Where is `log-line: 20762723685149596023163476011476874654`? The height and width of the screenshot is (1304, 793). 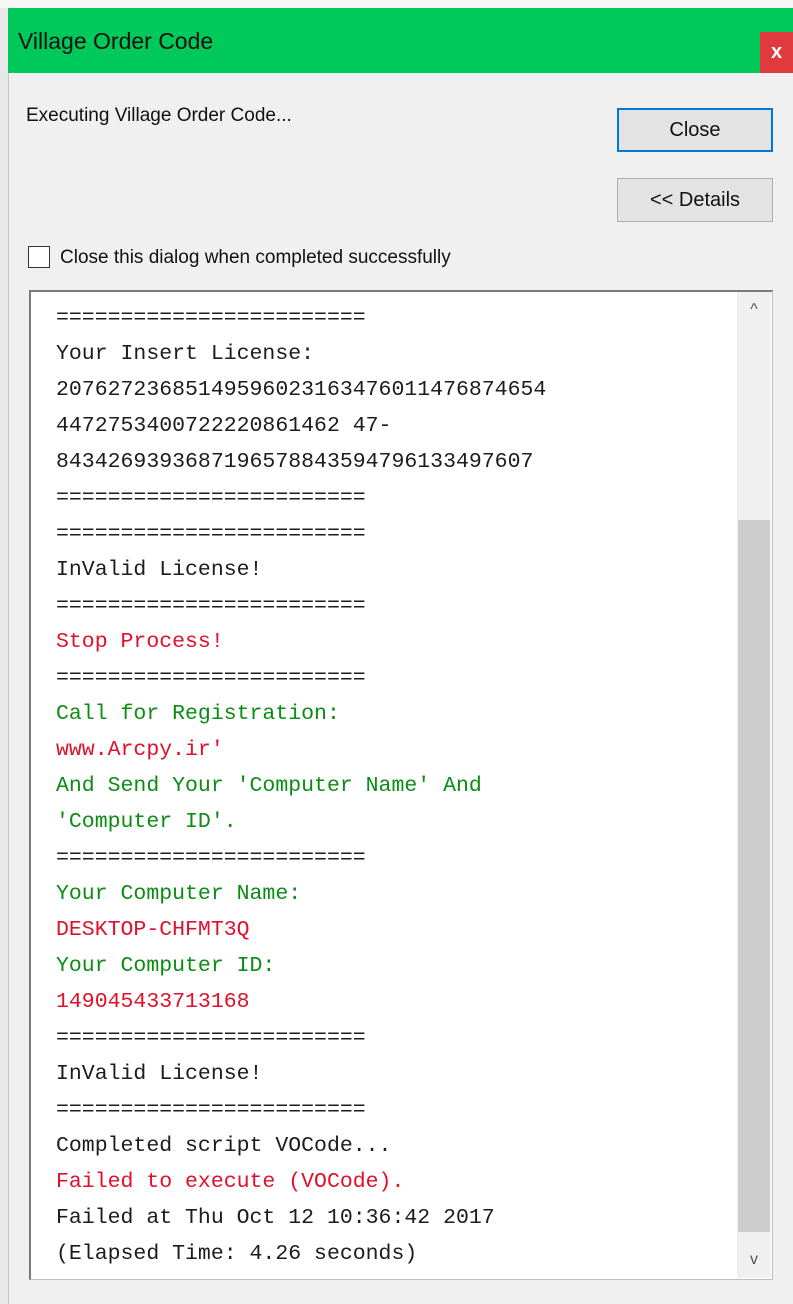
log-line: 20762723685149596023163476011476874654 is located at coordinates (301, 390).